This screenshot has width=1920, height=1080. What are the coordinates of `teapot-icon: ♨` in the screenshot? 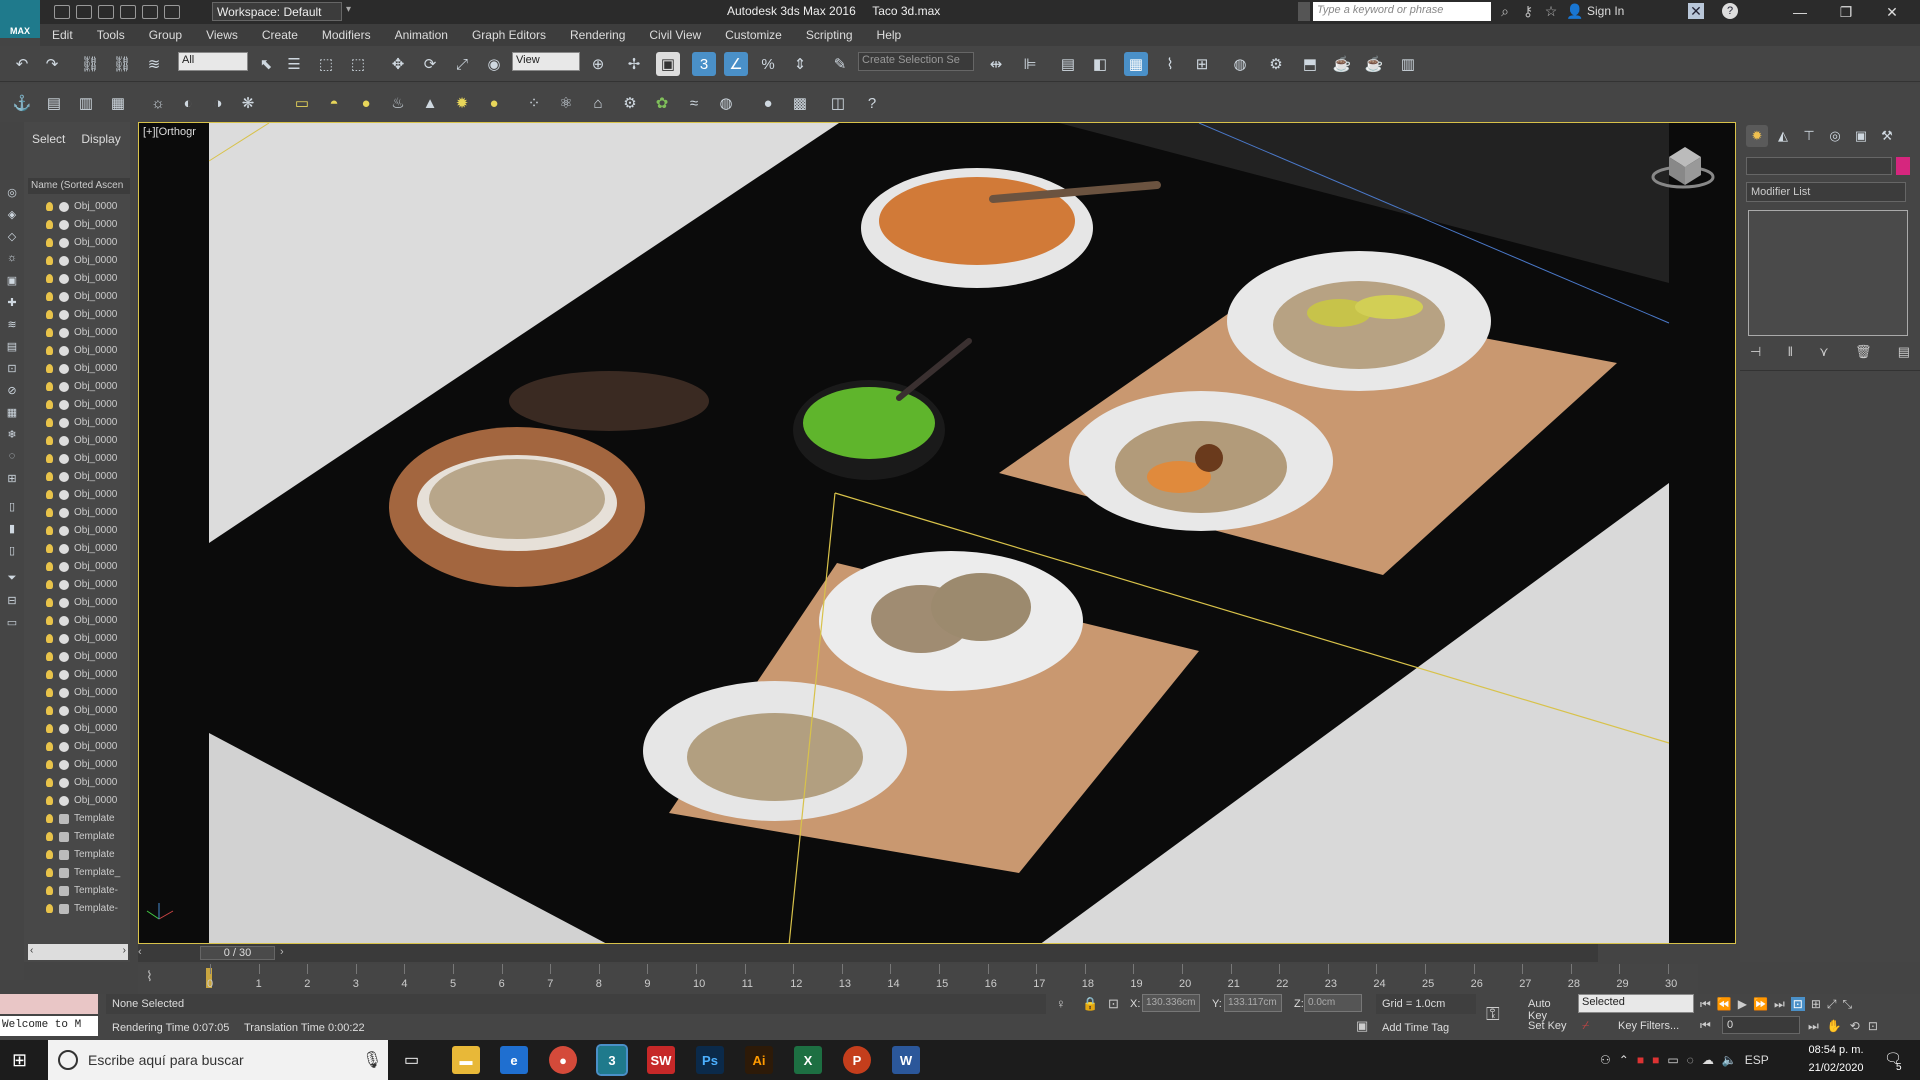 It's located at (398, 103).